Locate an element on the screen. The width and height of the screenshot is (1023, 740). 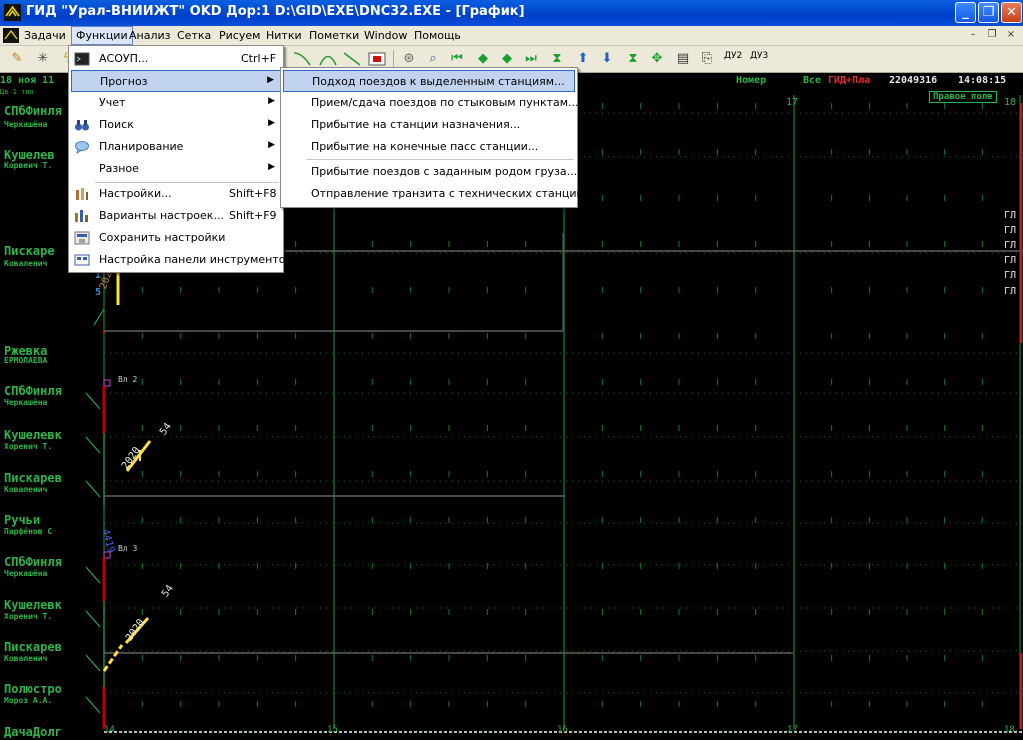
menu-help: Помощь is located at coordinates (437, 35).